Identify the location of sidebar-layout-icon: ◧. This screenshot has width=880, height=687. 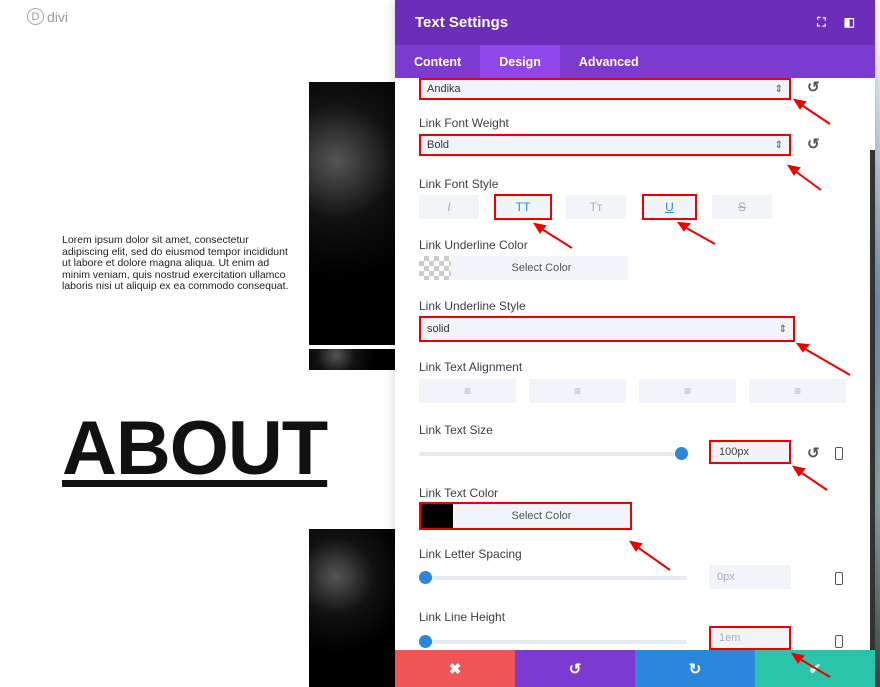
(849, 22).